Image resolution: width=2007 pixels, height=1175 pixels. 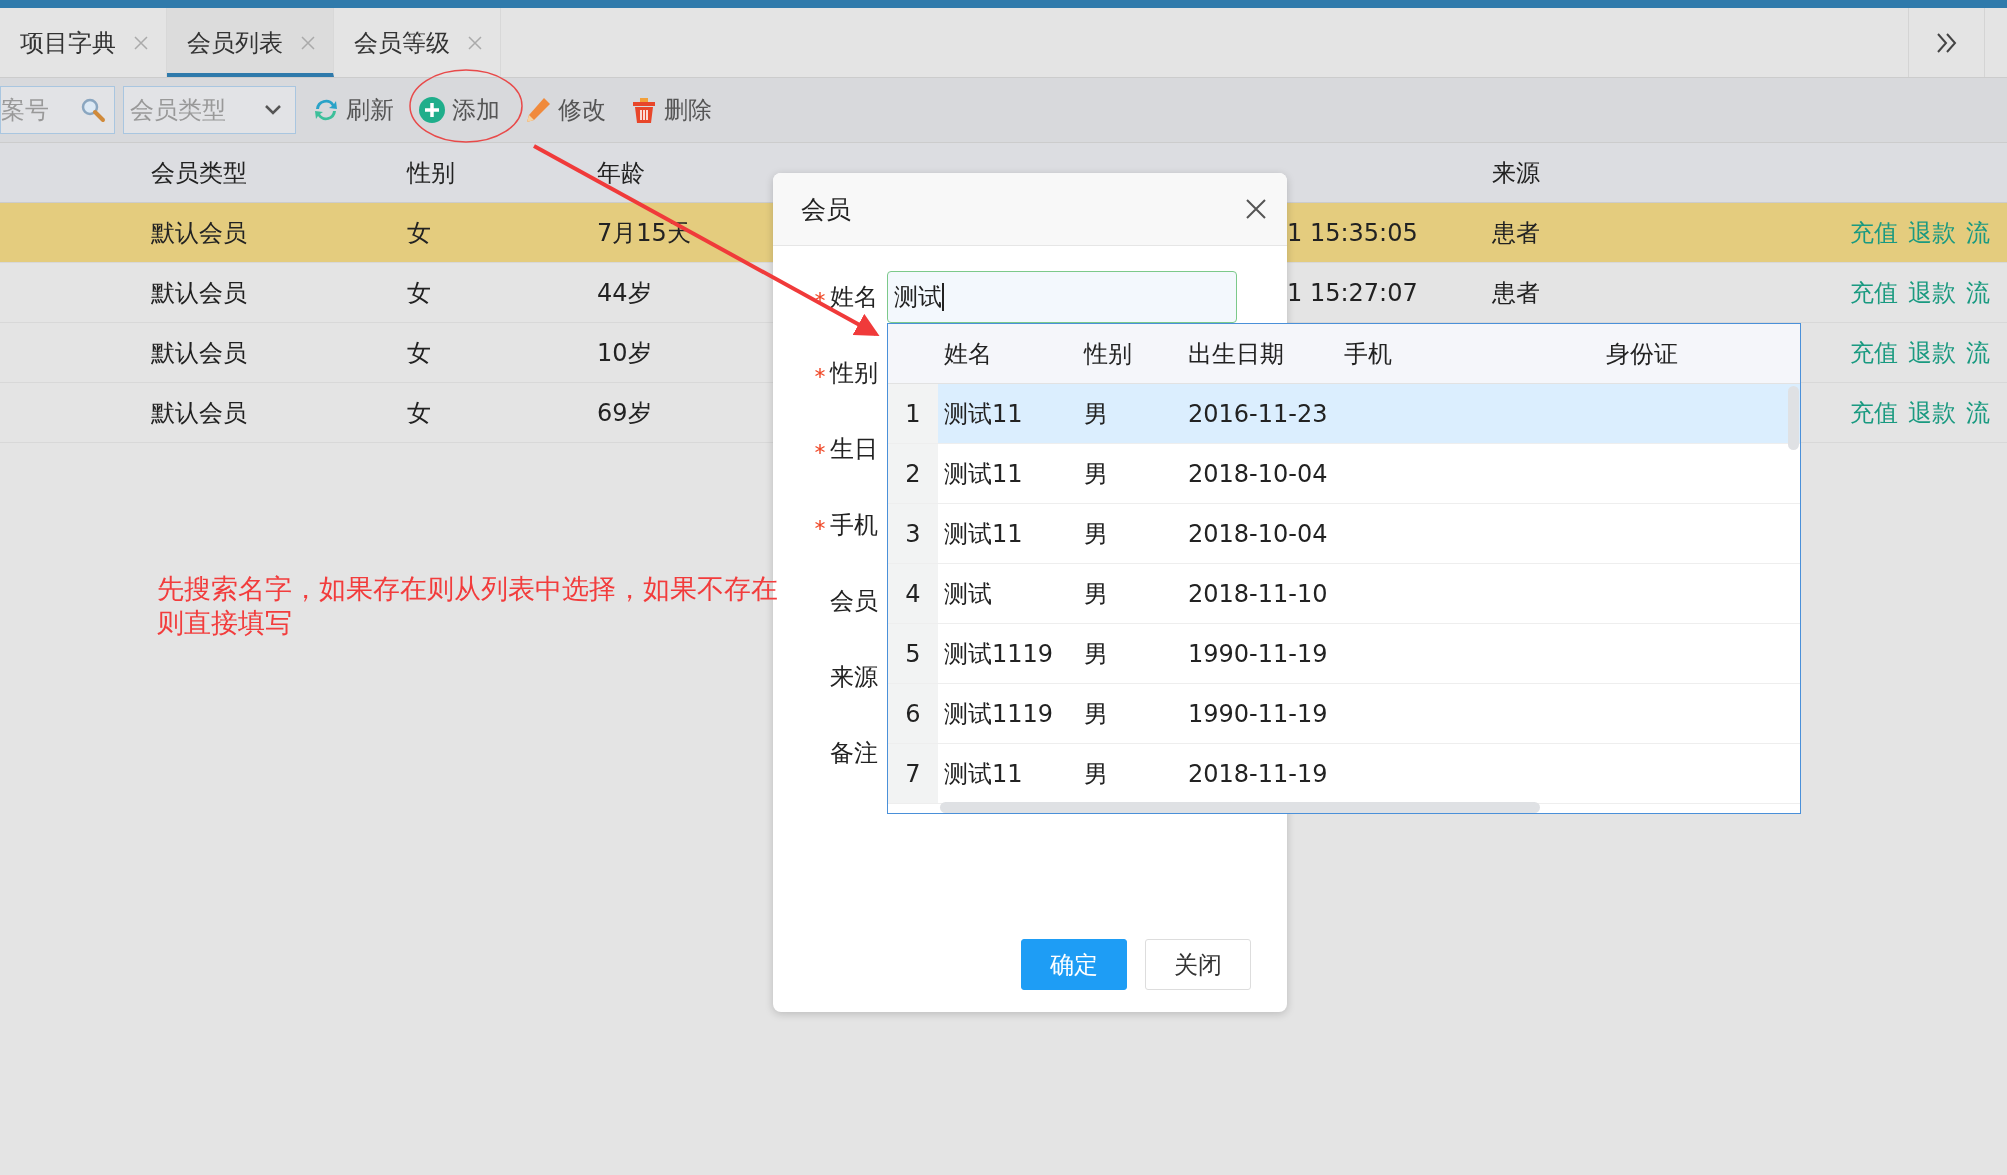 I want to click on field-label: 会员, so click(x=854, y=601).